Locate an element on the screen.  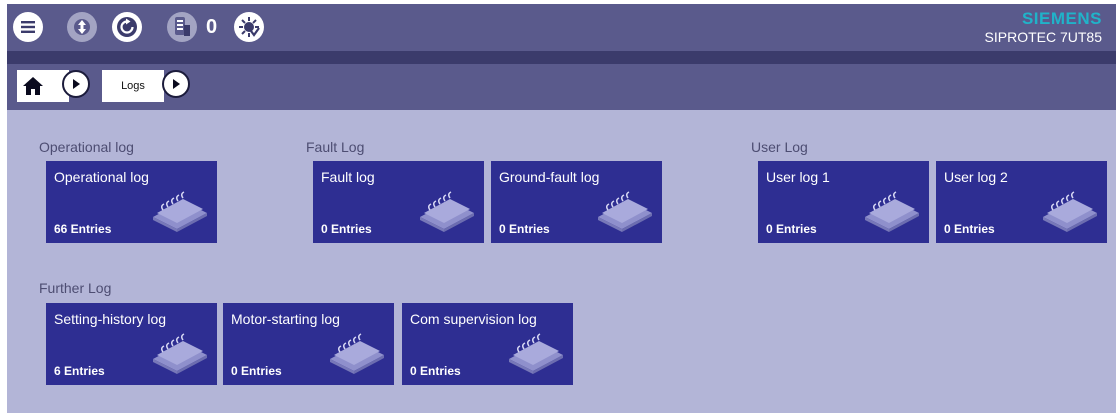
tile-user-log-2: User log 2 0 Entries is located at coordinates (1021, 202).